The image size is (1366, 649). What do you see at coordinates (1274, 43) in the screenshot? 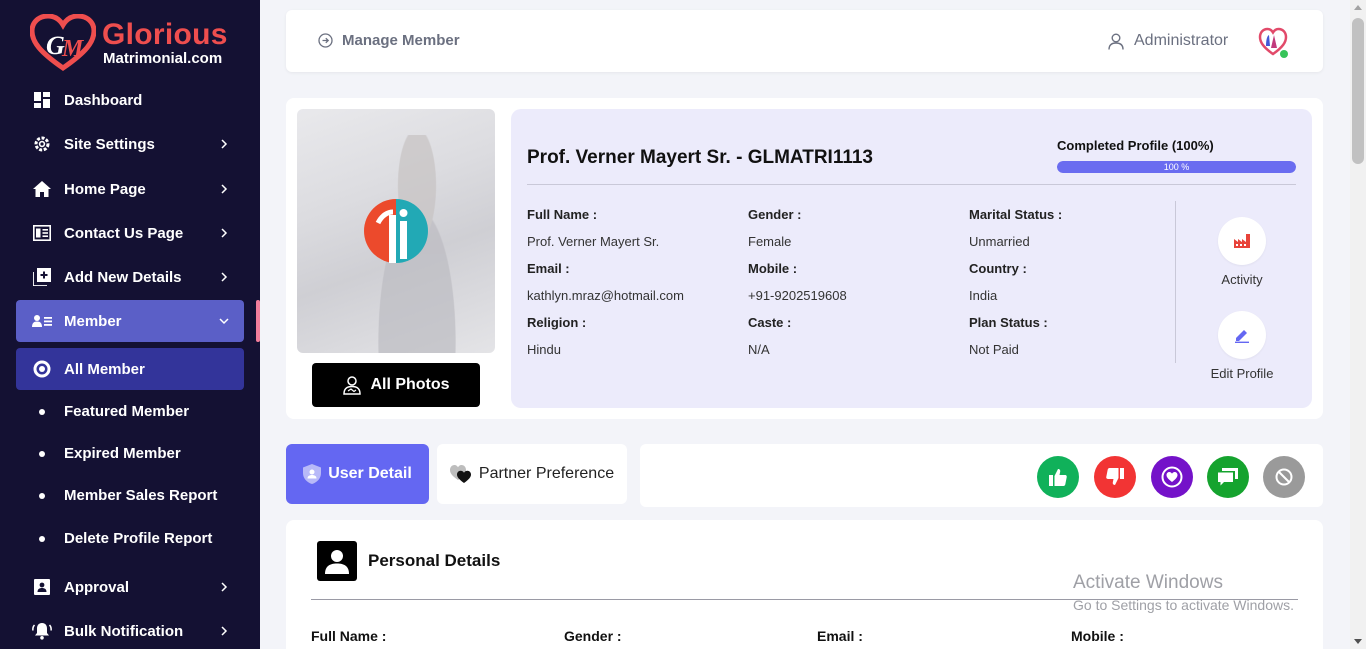
I see `avatar` at bounding box center [1274, 43].